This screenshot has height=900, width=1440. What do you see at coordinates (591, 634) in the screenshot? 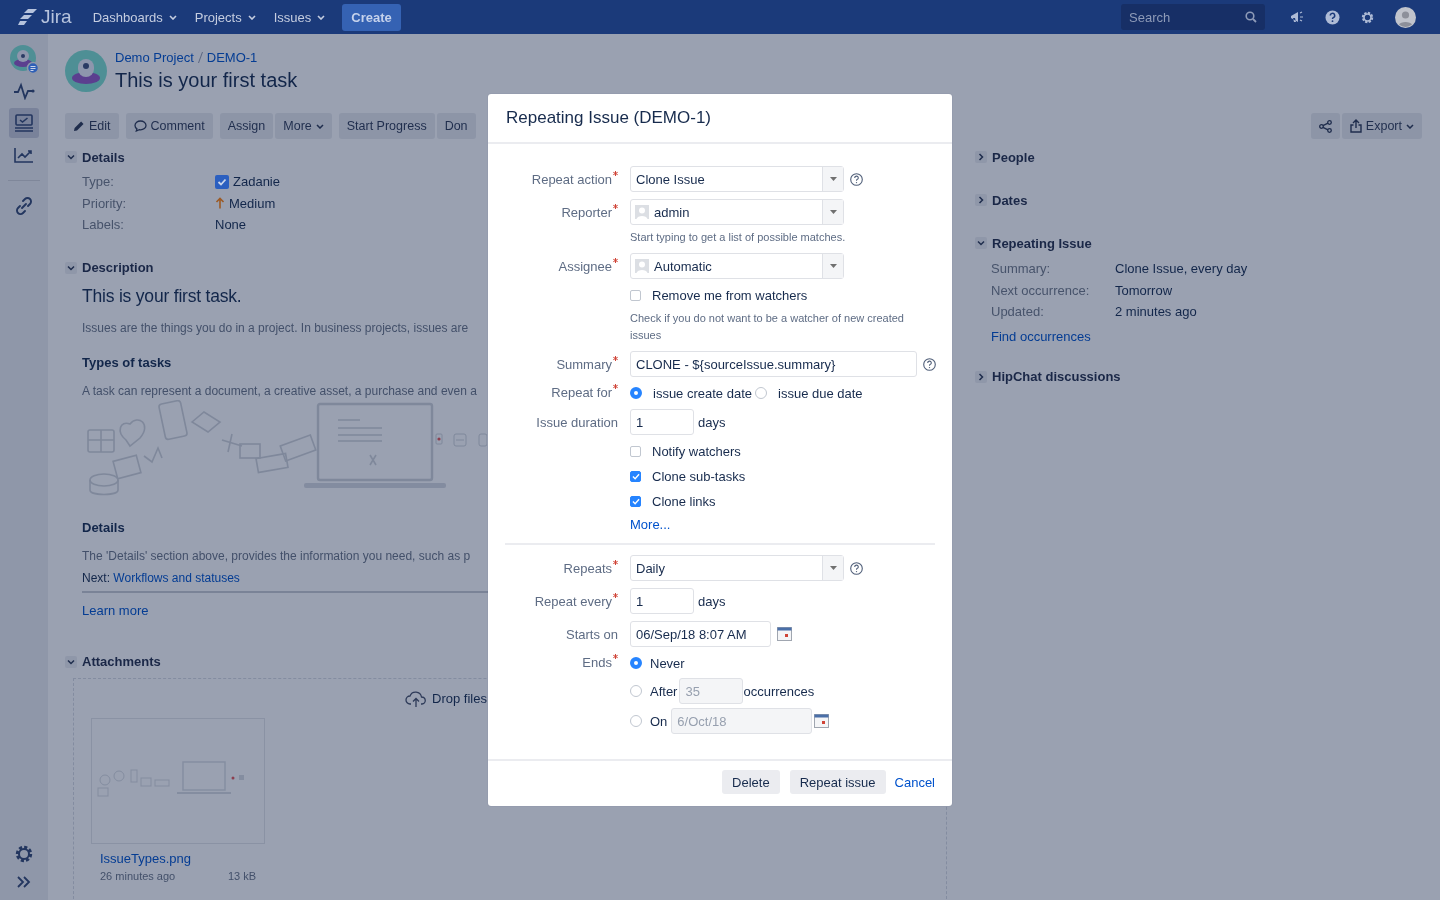
I see `field-label: Starts on` at bounding box center [591, 634].